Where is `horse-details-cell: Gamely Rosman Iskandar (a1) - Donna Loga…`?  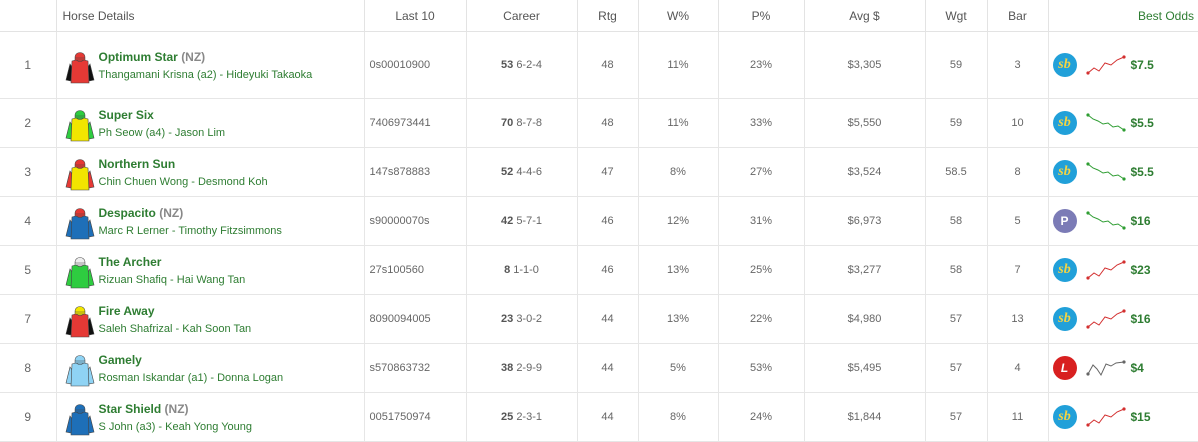
horse-details-cell: Gamely Rosman Iskandar (a1) - Donna Loga… is located at coordinates (210, 368).